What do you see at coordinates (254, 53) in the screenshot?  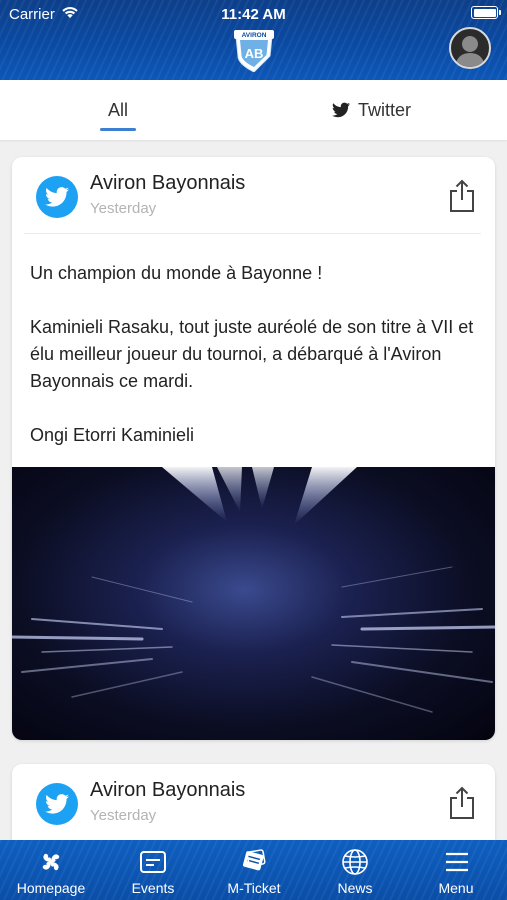 I see `logo-letters: AB` at bounding box center [254, 53].